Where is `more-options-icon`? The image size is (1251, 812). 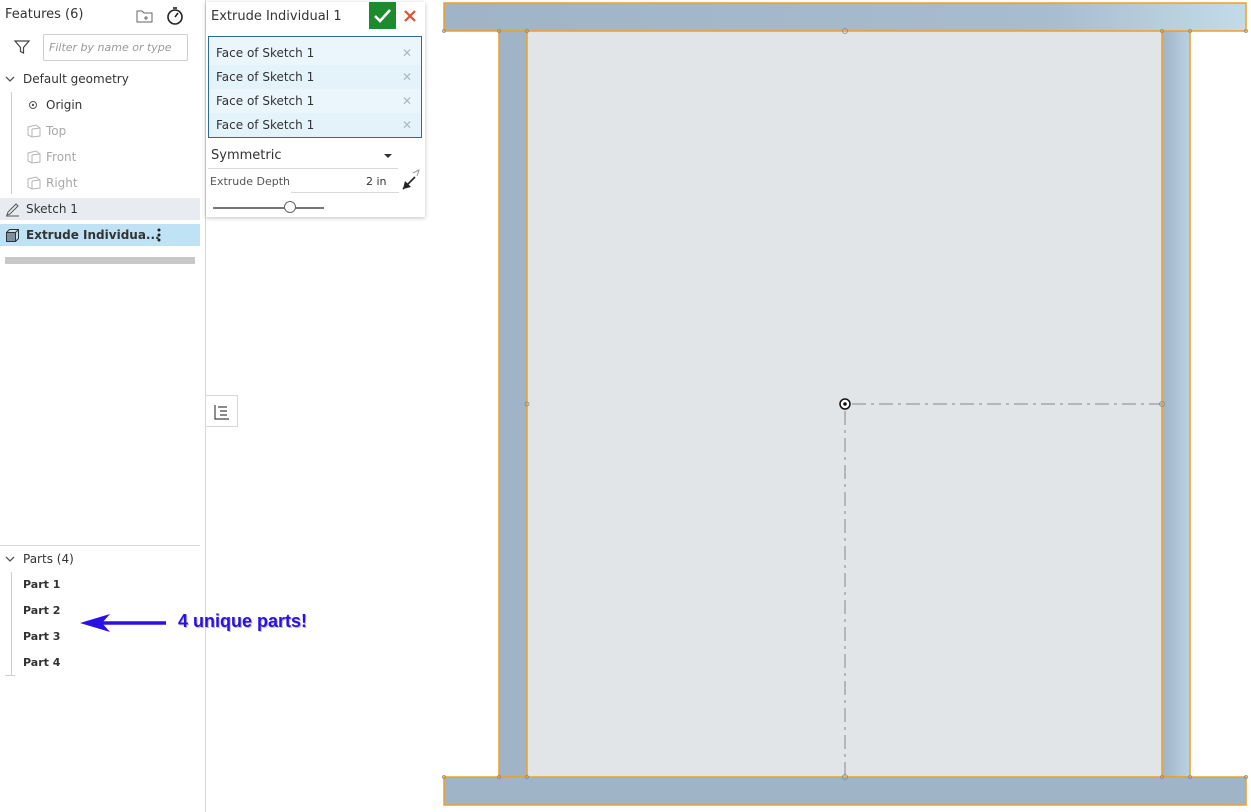 more-options-icon is located at coordinates (159, 235).